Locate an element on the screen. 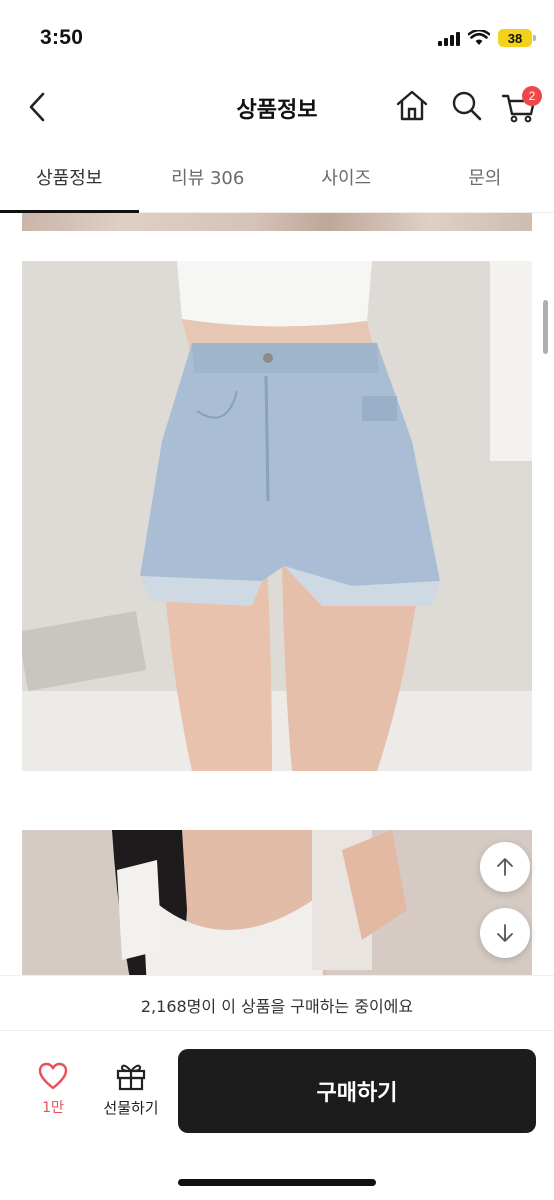 This screenshot has width=554, height=1200. status-icons: 38 is located at coordinates (487, 38).